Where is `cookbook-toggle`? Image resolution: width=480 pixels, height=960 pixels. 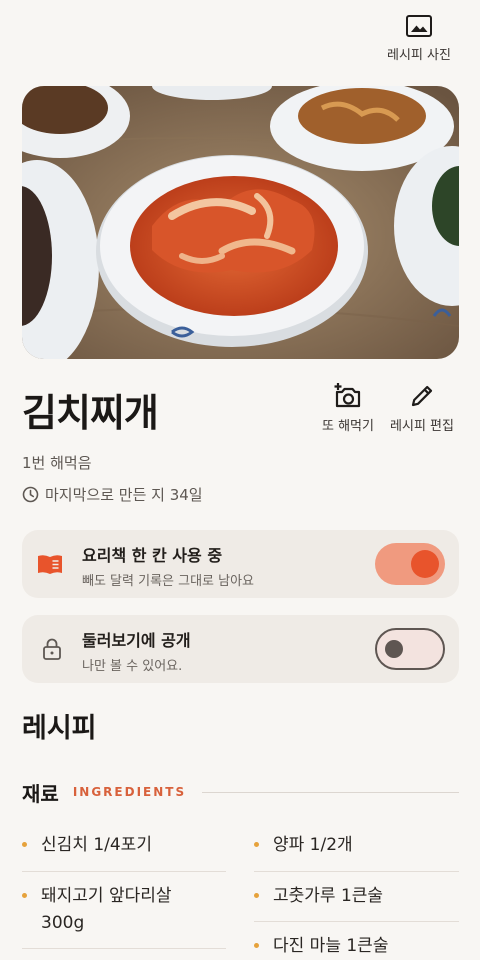
cookbook-toggle is located at coordinates (410, 564).